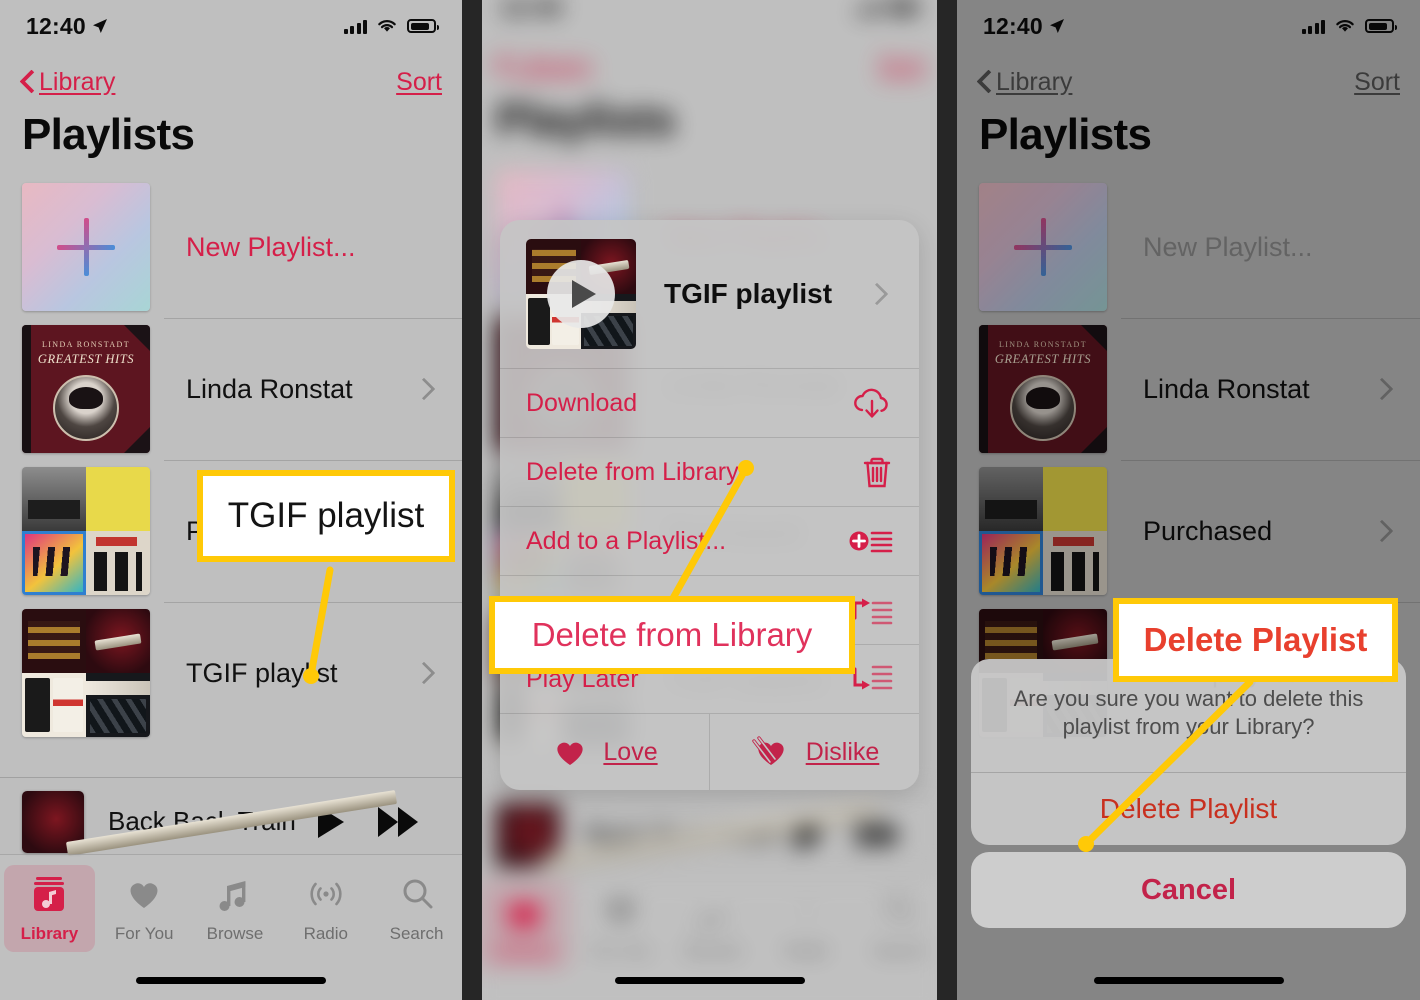  I want to click on callout-label: Delete from Library, so click(672, 634).